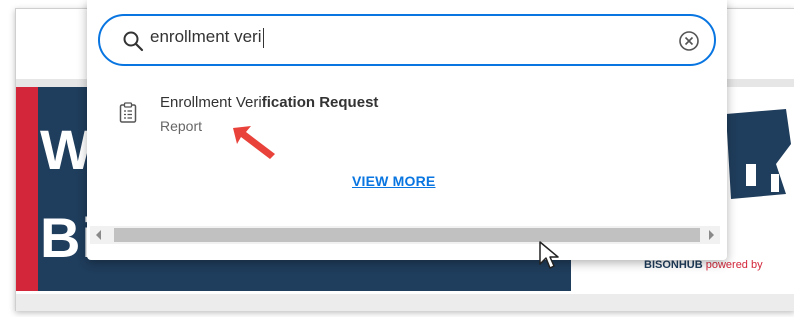 The height and width of the screenshot is (317, 794). What do you see at coordinates (128, 112) in the screenshot?
I see `report-icon` at bounding box center [128, 112].